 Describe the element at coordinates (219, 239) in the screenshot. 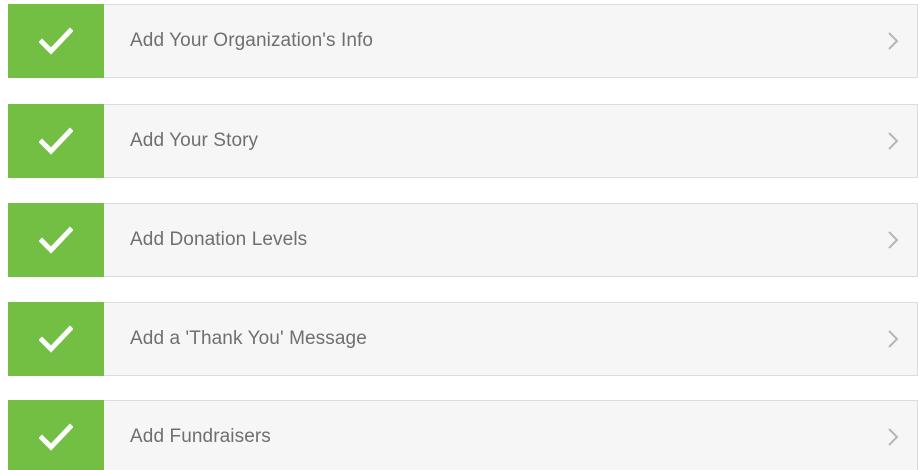

I see `step-label: Add Donation Levels` at that location.